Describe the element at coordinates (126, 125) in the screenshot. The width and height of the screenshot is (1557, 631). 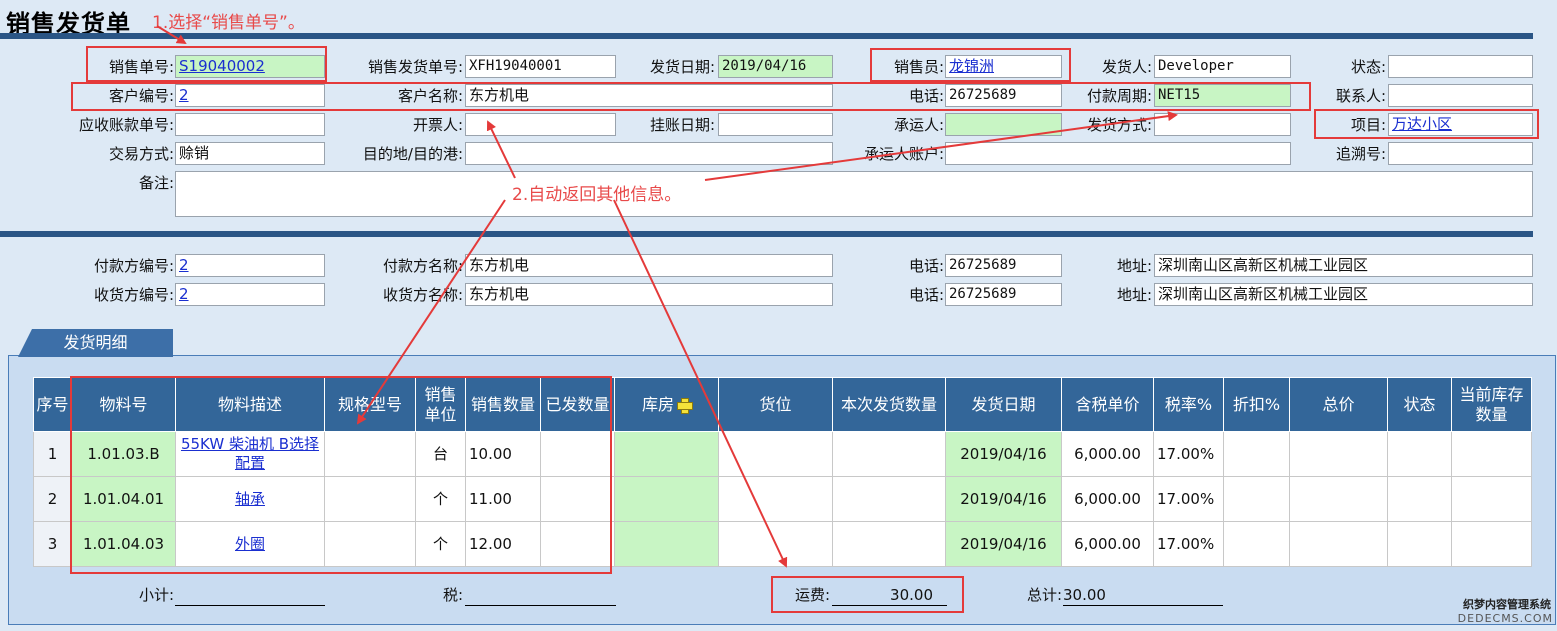
I see `ar-no-label: 应收账款单号:` at that location.